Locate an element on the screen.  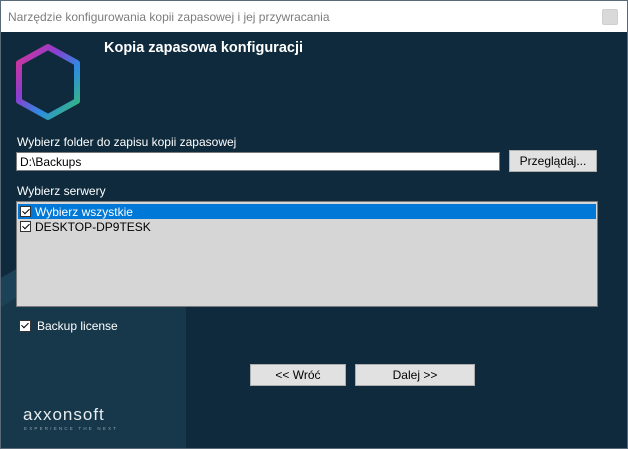
axxonsoft-brand-logo: axxonsoft EXPERIENCE THE NEXT is located at coordinates (70, 418).